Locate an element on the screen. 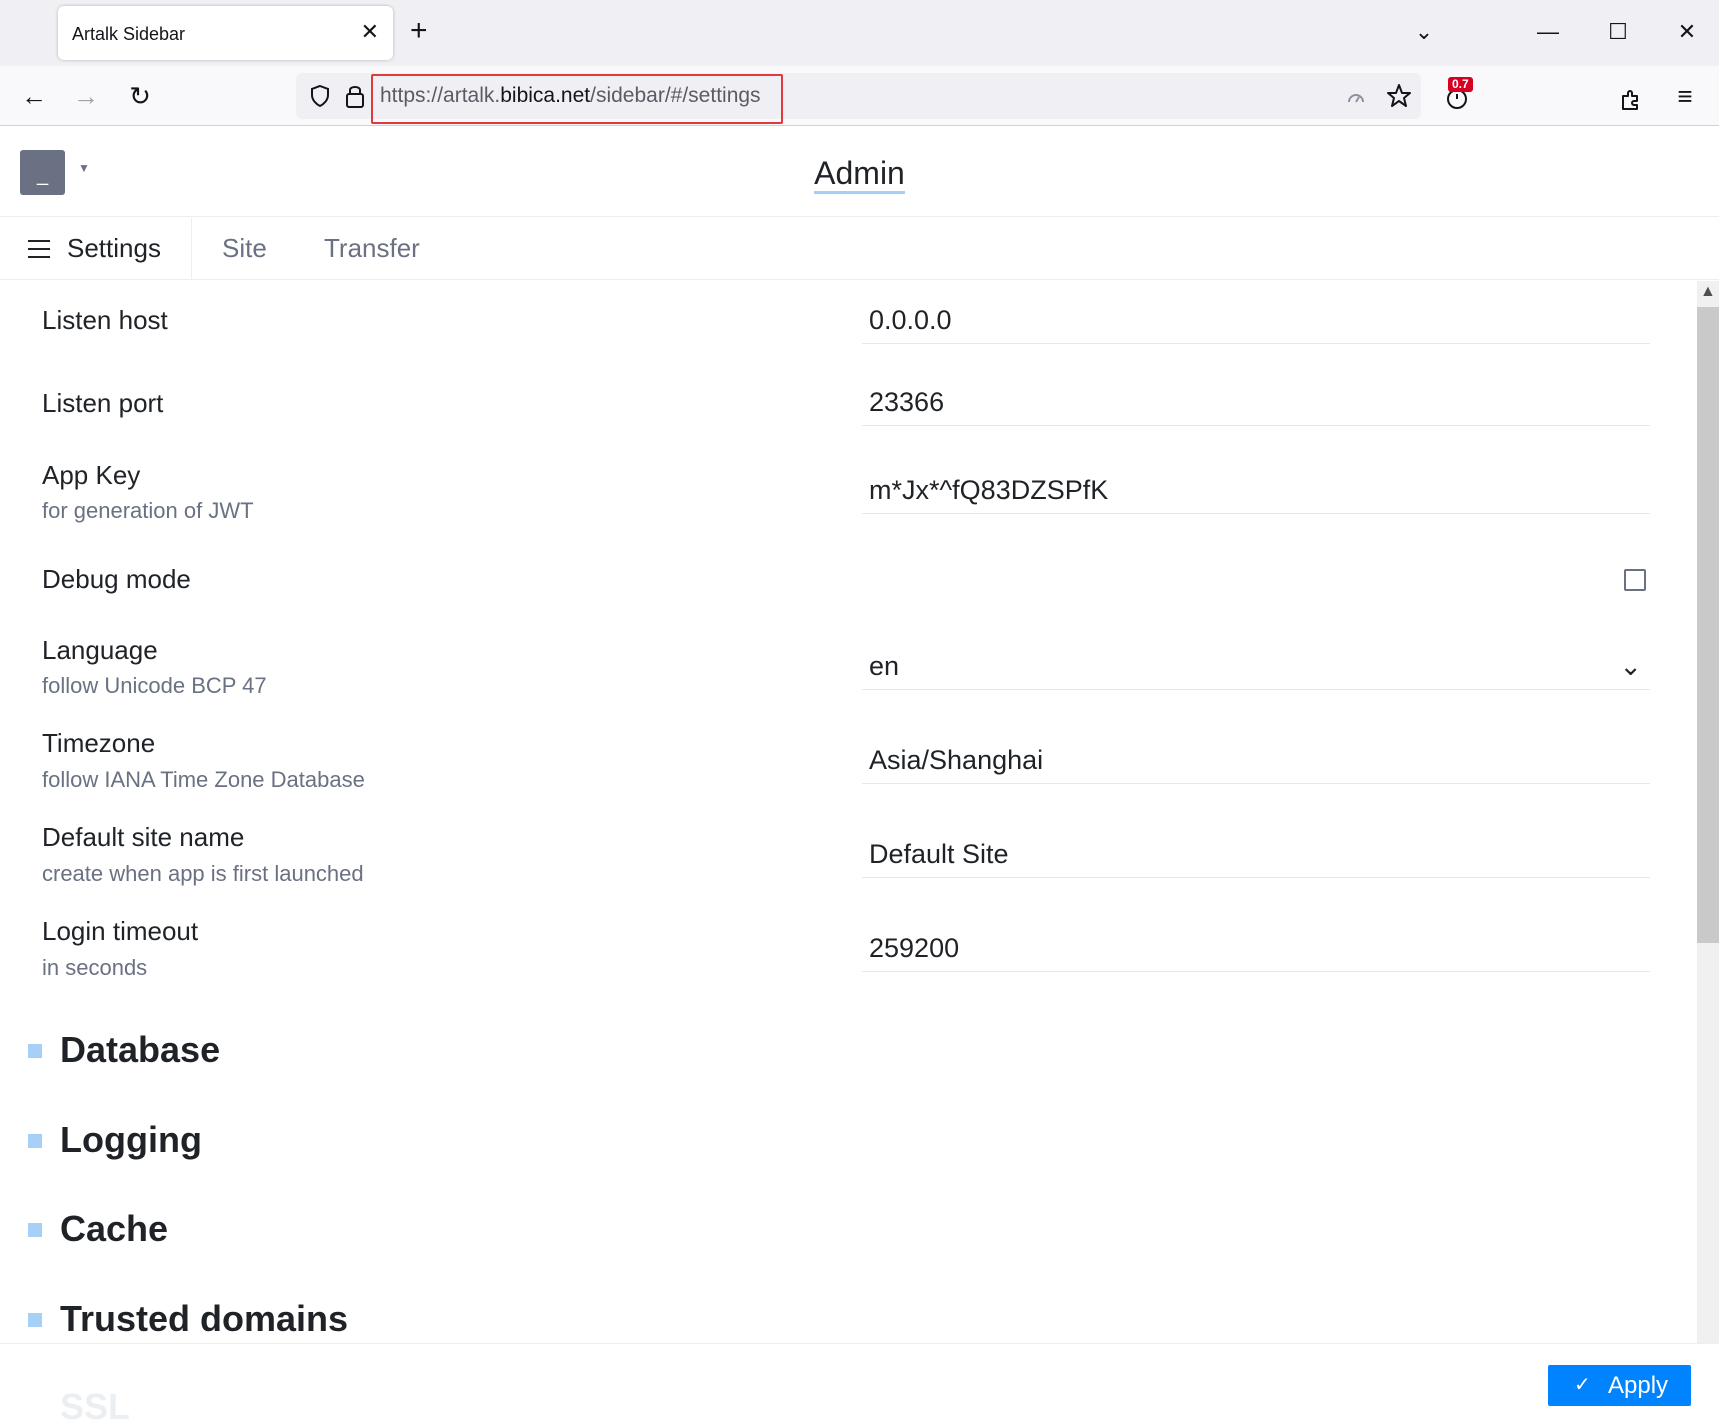 The width and height of the screenshot is (1719, 1428). section-title-partial: SSL is located at coordinates (95, 1406).